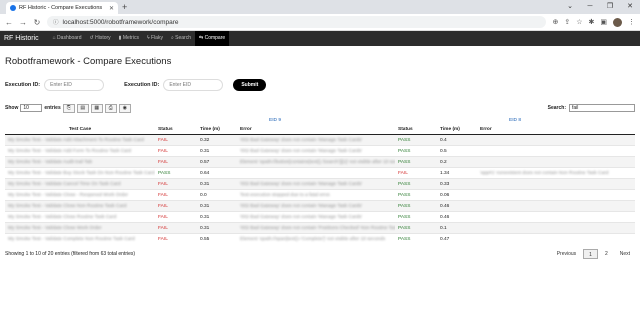 The width and height of the screenshot is (640, 333). Describe the element at coordinates (80, 130) in the screenshot. I see `col-test-case: Test Case` at that location.